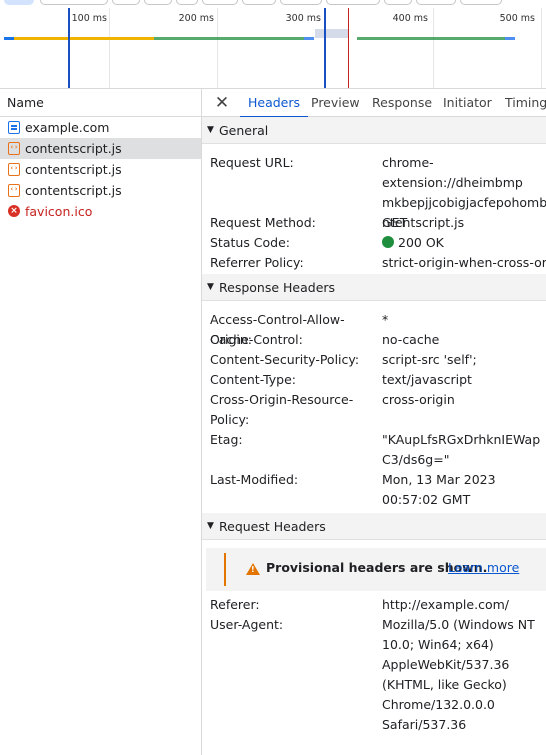 This screenshot has width=546, height=755. What do you see at coordinates (464, 223) in the screenshot?
I see `header-value: GET` at bounding box center [464, 223].